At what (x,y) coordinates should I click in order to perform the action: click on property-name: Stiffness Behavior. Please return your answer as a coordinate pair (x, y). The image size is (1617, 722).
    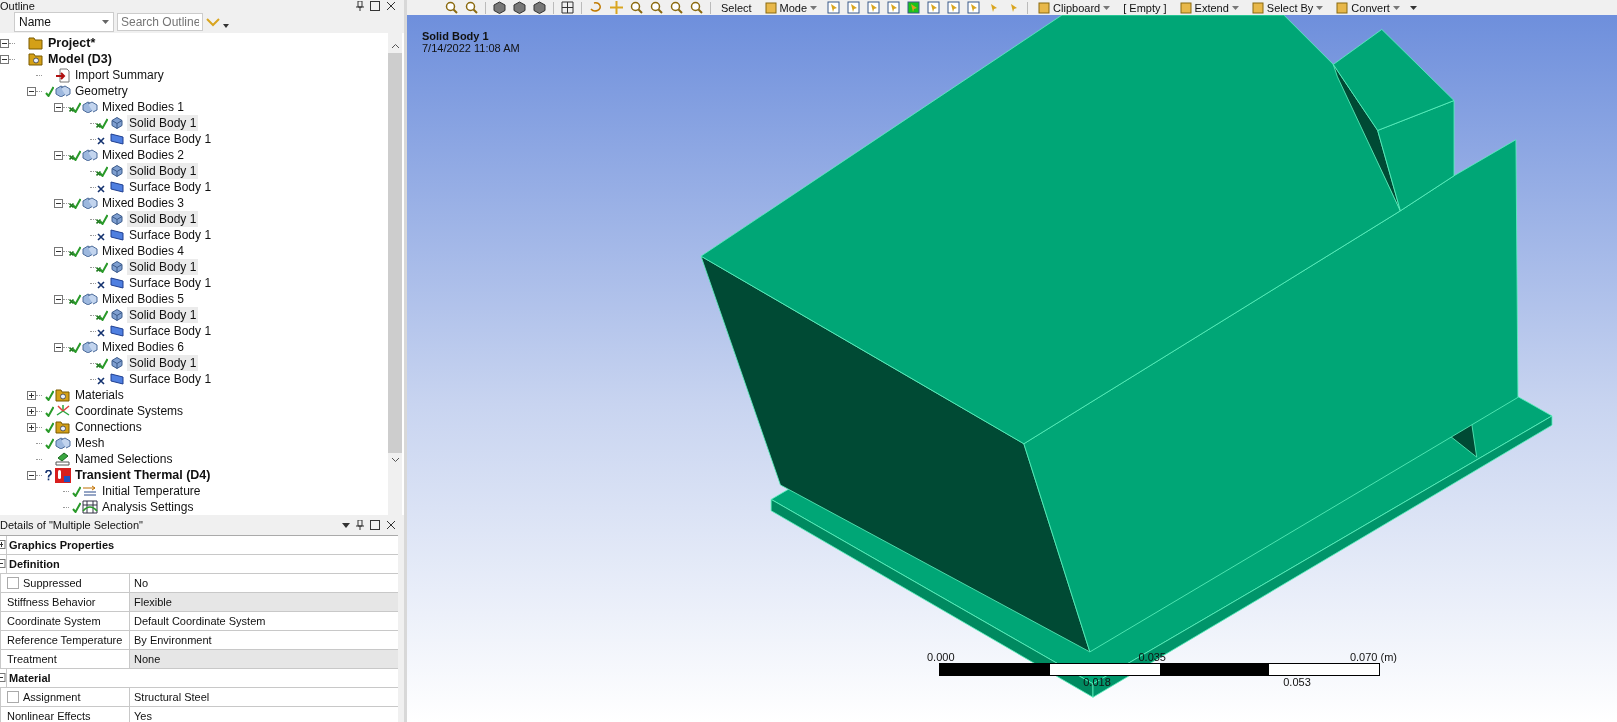
    Looking at the image, I should click on (51, 602).